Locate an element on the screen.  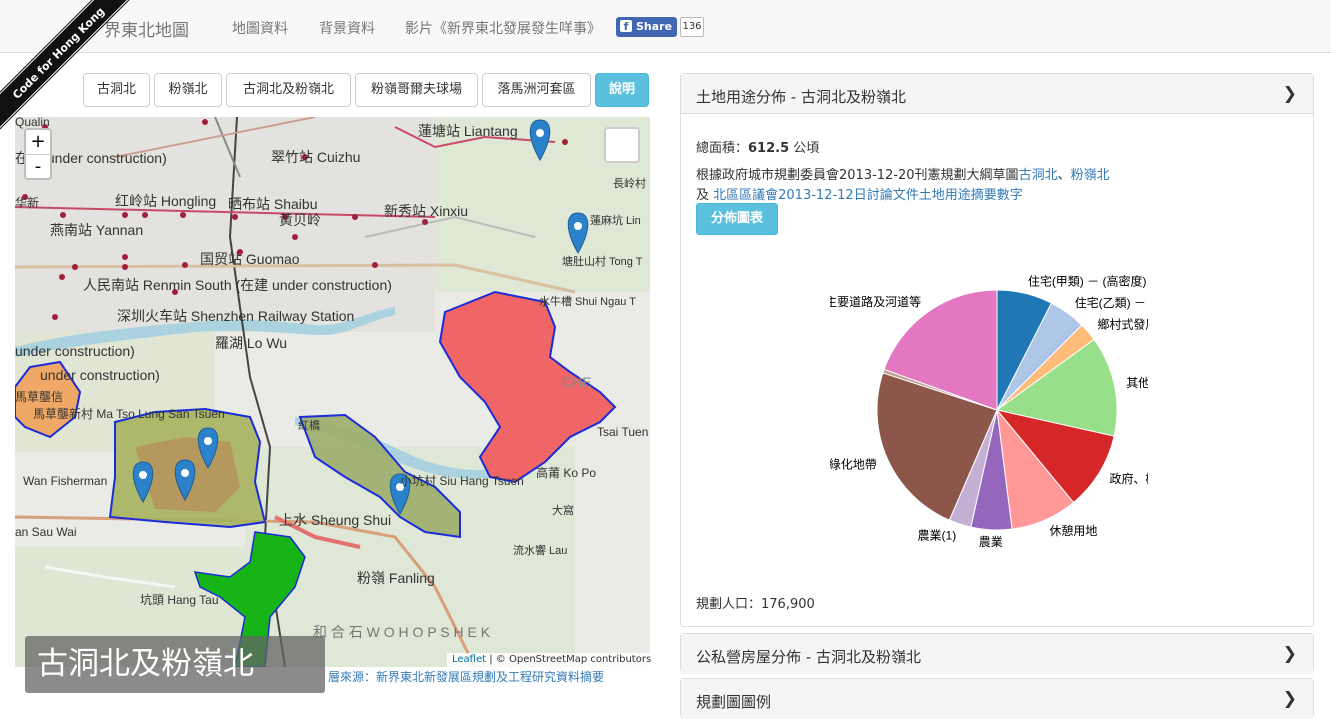
map-label: 燕南站 Yannan is located at coordinates (96, 230).